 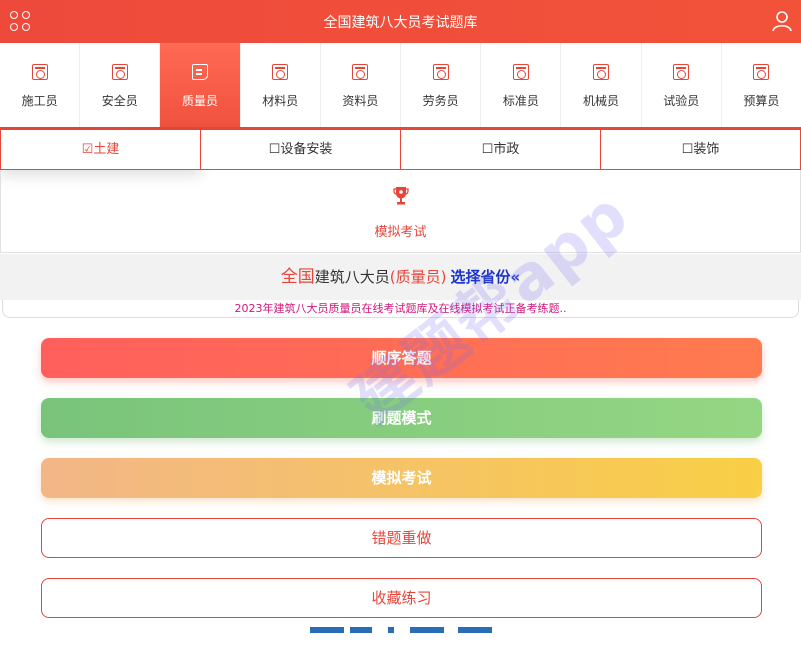 I want to click on role-label: 标准员, so click(x=520, y=101).